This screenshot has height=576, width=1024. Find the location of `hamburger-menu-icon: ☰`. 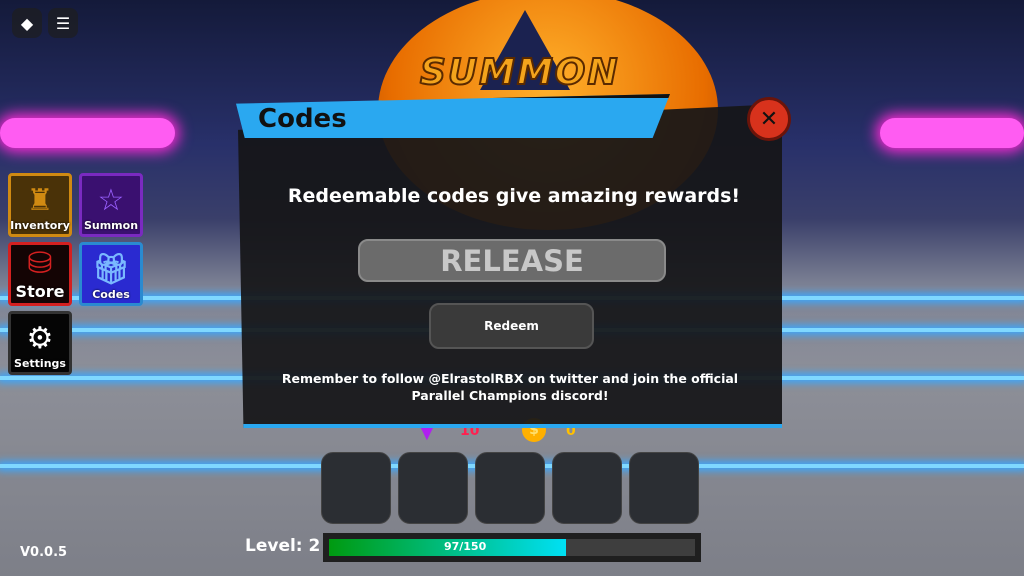

hamburger-menu-icon: ☰ is located at coordinates (63, 23).